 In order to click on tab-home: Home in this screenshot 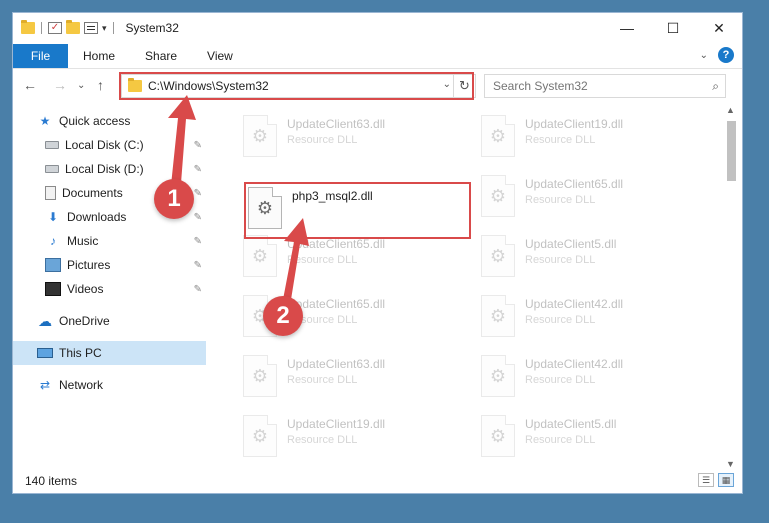, I will do `click(99, 56)`.